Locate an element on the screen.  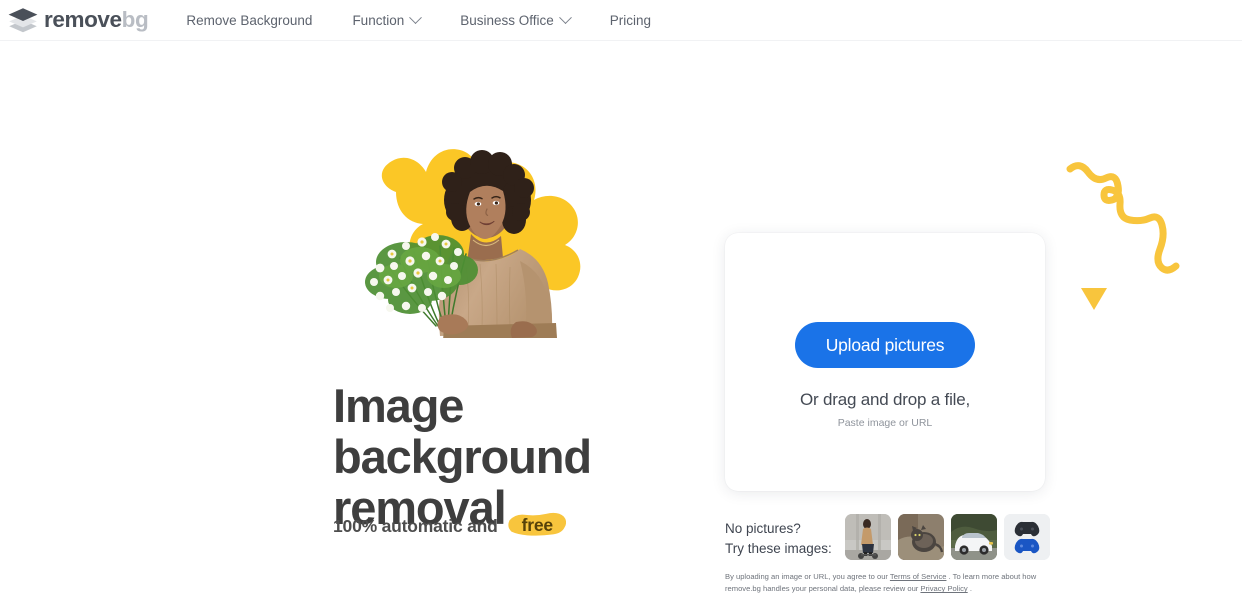
logo: removebg is located at coordinates (77, 20).